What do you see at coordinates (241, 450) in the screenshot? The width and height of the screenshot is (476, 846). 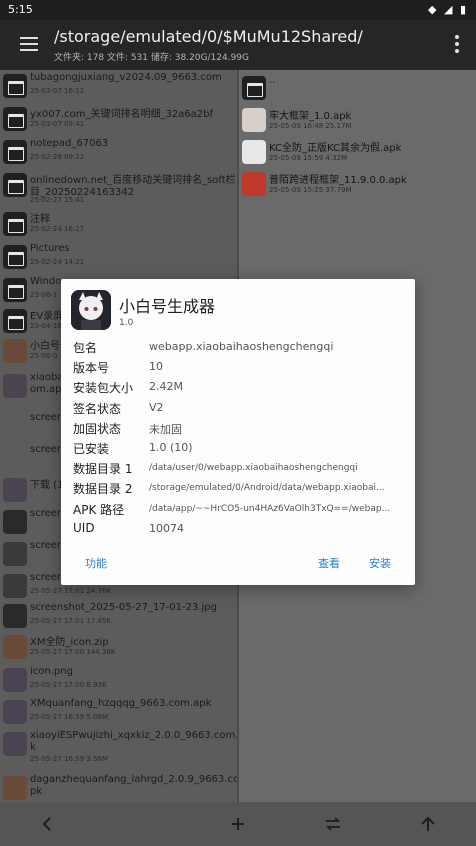 I see `info-row: 已安装 1.0 (10)` at bounding box center [241, 450].